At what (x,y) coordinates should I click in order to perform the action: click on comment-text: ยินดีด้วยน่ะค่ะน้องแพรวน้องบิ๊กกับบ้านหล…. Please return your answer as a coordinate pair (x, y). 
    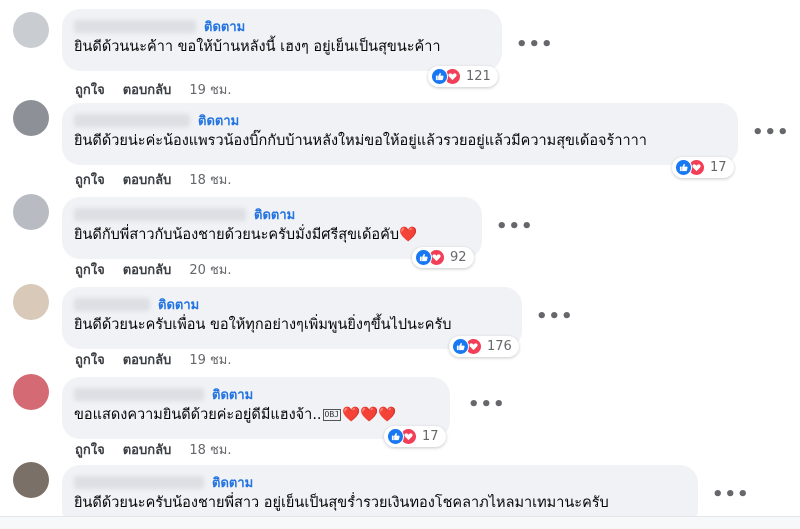
    Looking at the image, I should click on (360, 141).